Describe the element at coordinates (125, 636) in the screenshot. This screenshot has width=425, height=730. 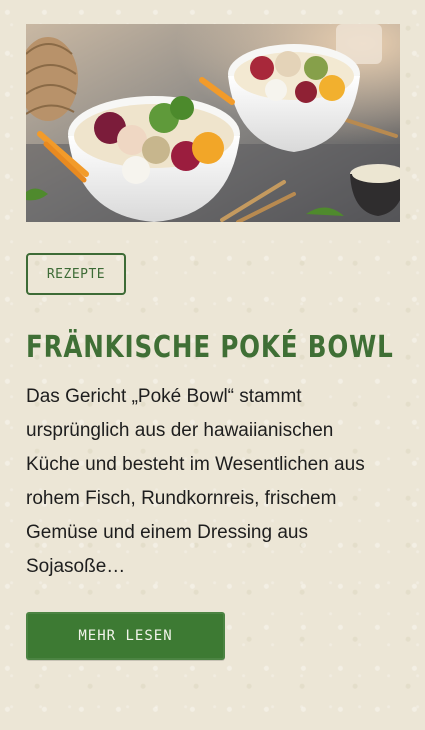
I see `read-more-button: MEHR LESEN` at that location.